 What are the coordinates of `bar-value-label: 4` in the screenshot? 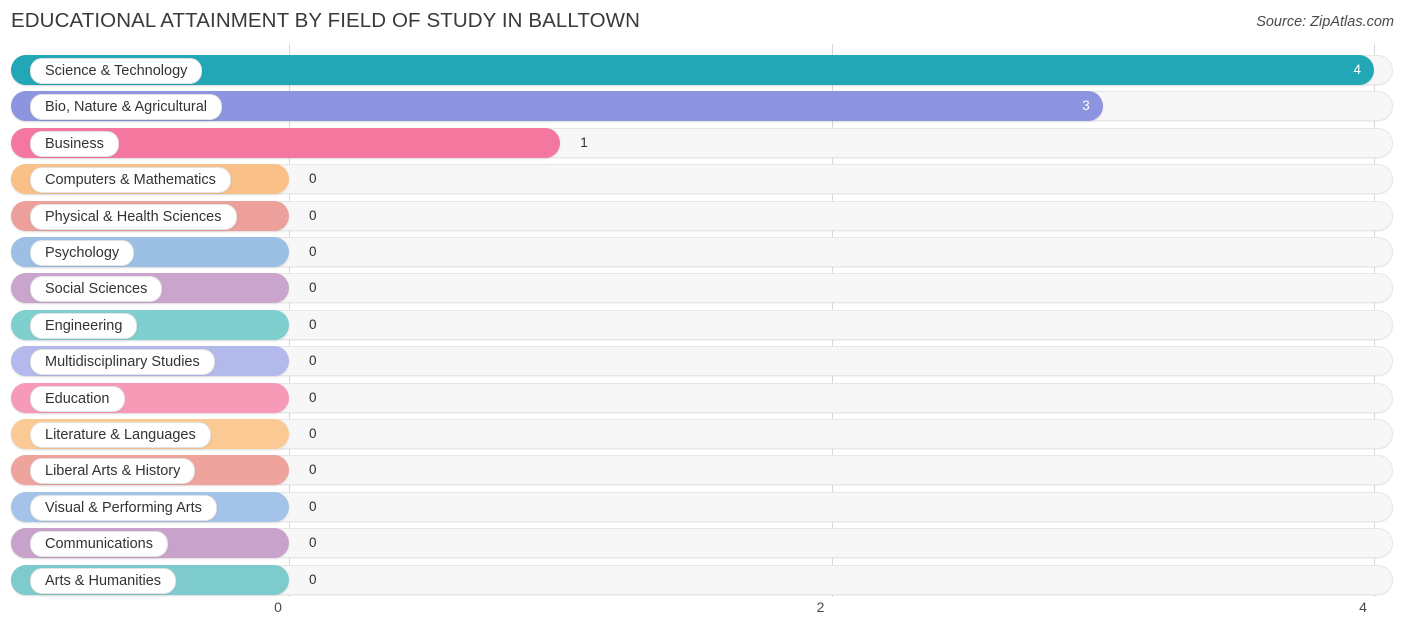 It's located at (1357, 69).